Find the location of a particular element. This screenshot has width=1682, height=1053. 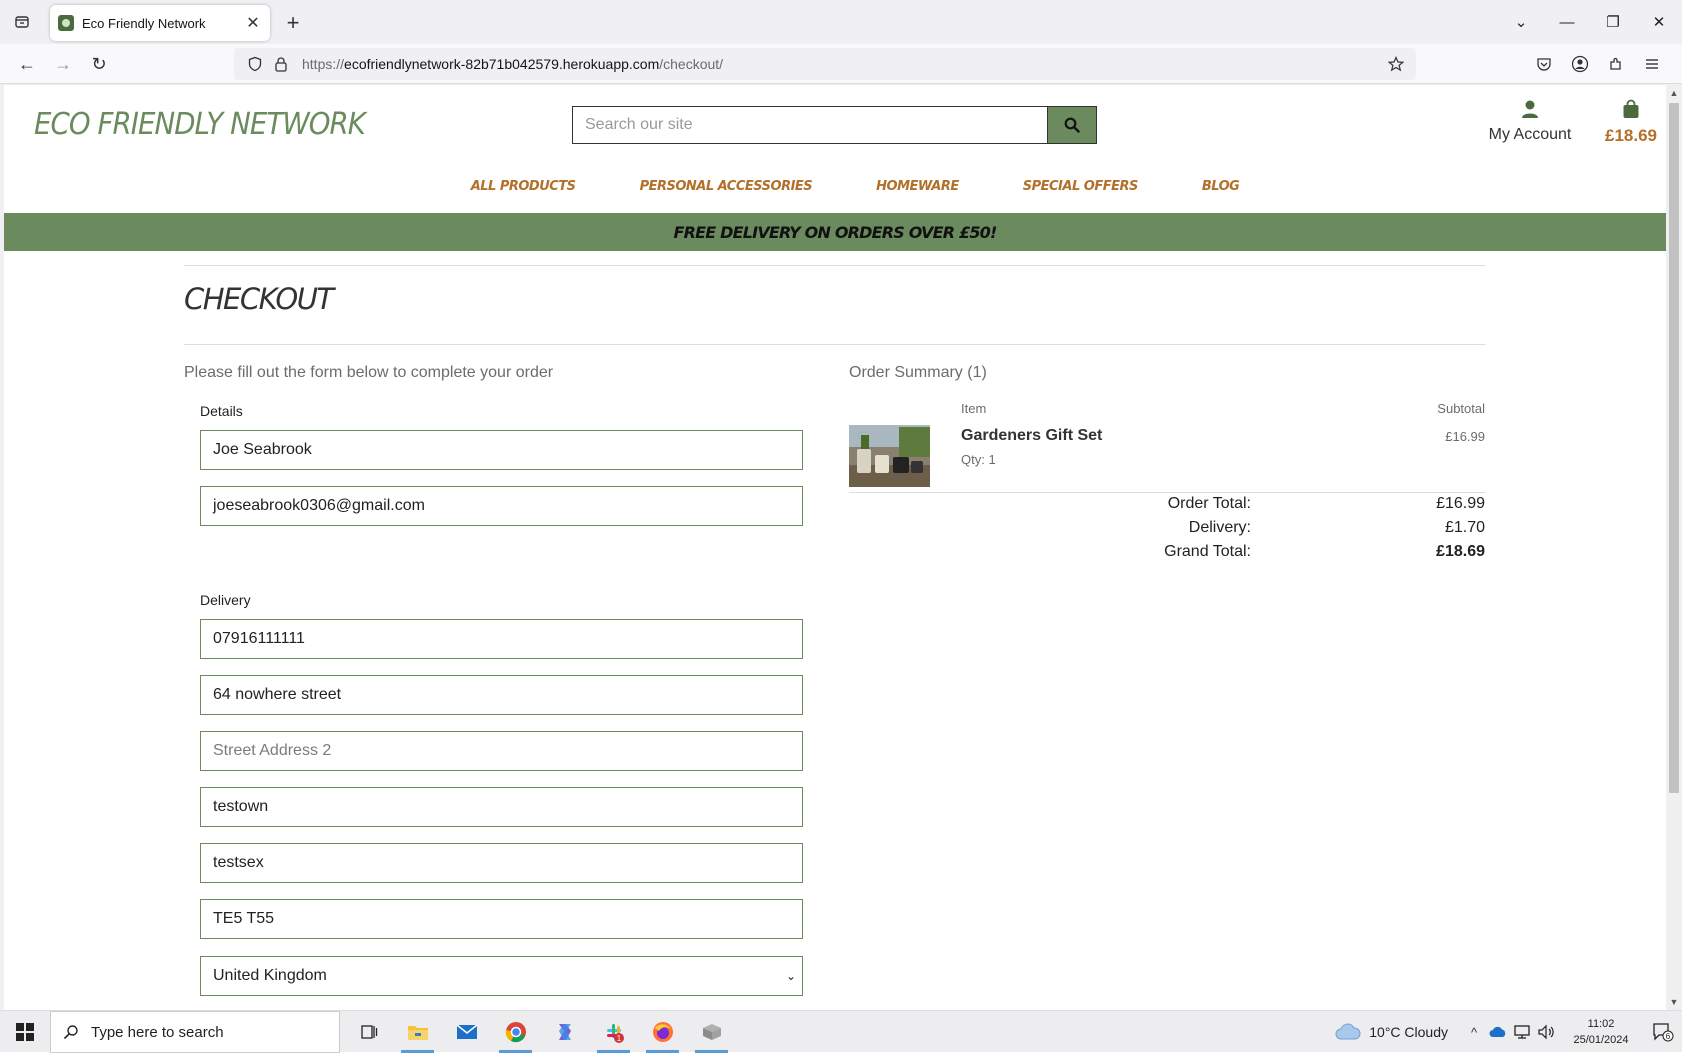

copilot-icon is located at coordinates (564, 1032).